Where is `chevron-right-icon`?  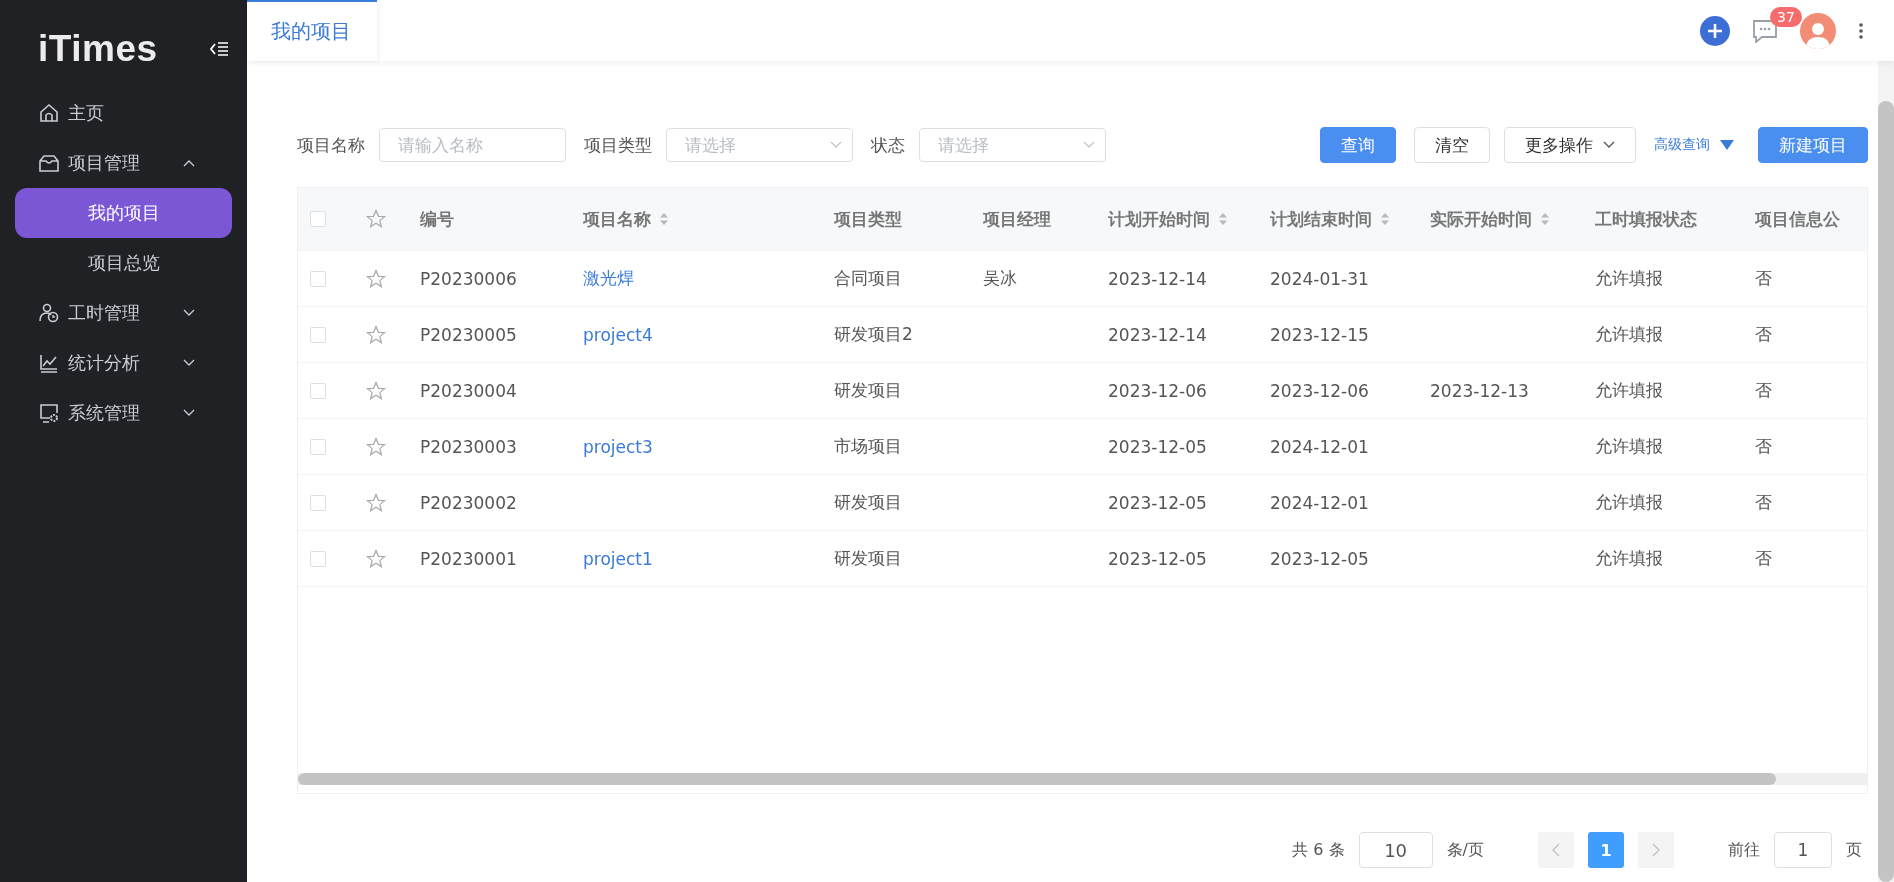 chevron-right-icon is located at coordinates (1656, 850).